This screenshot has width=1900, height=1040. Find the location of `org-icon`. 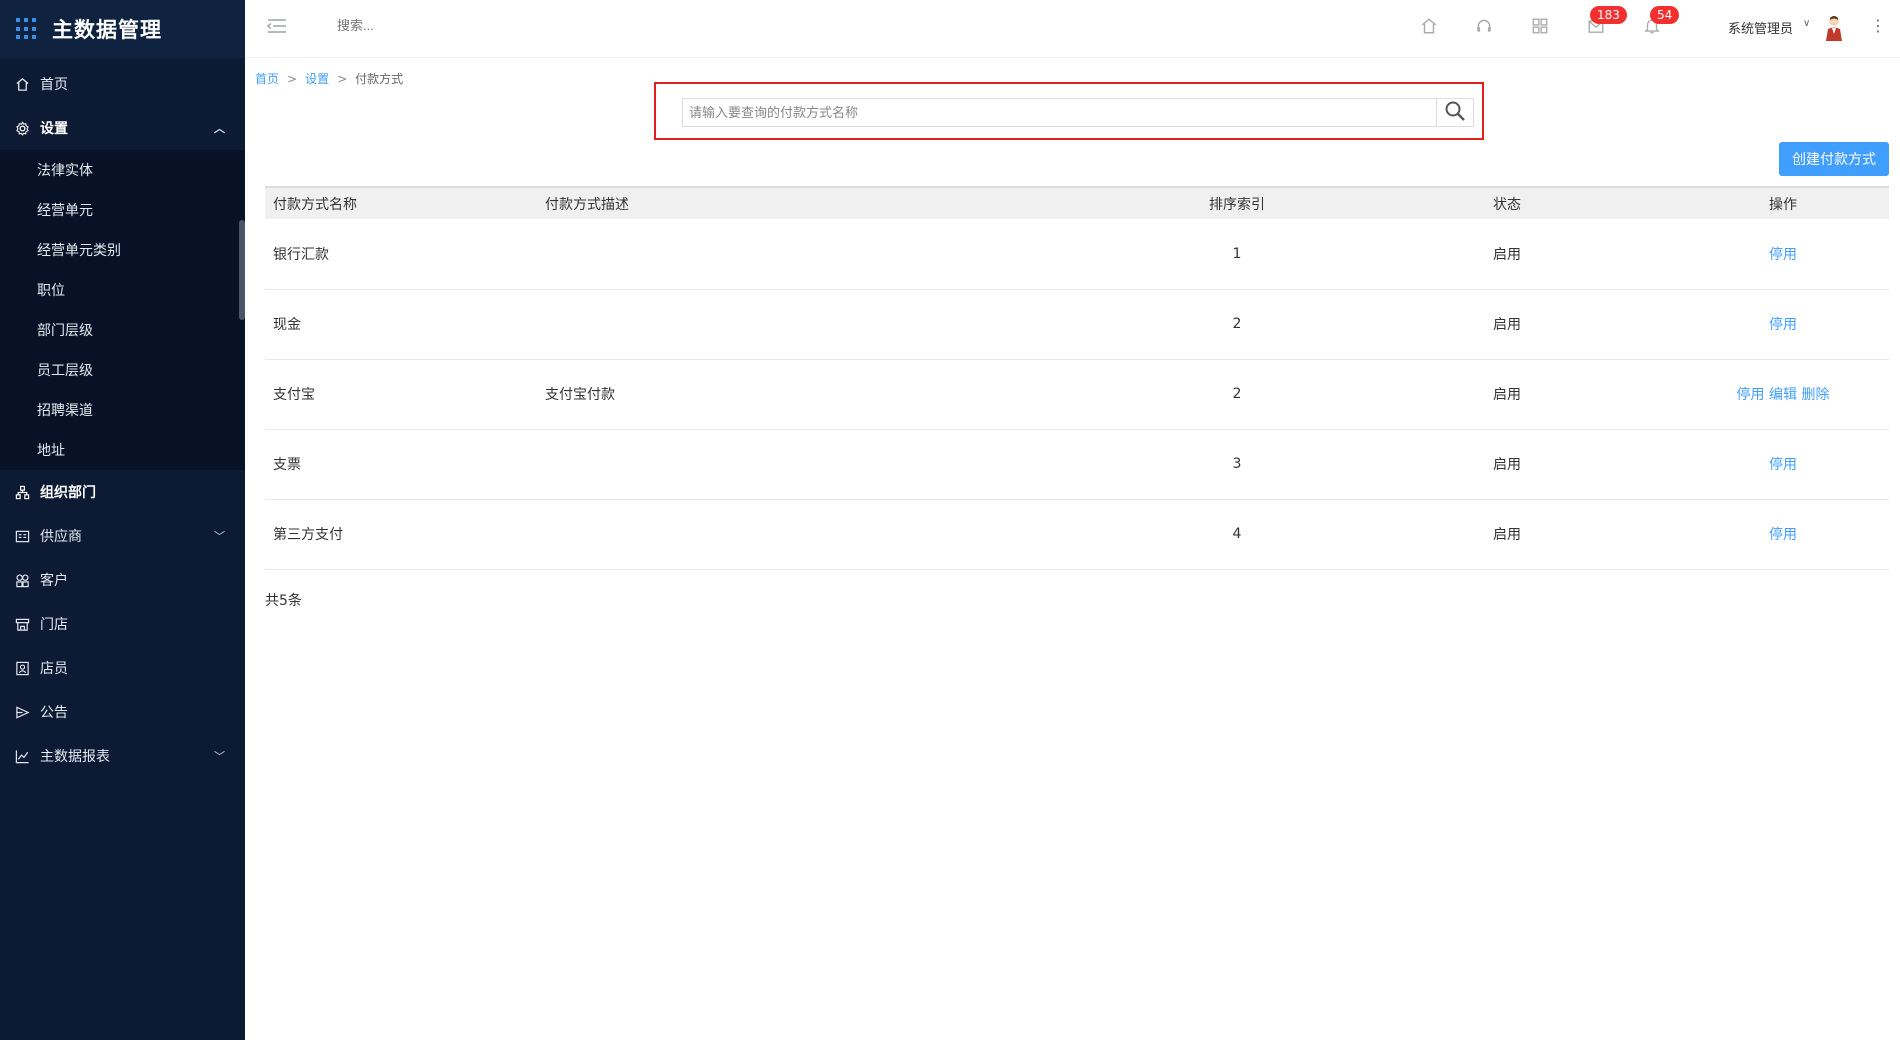

org-icon is located at coordinates (22, 492).